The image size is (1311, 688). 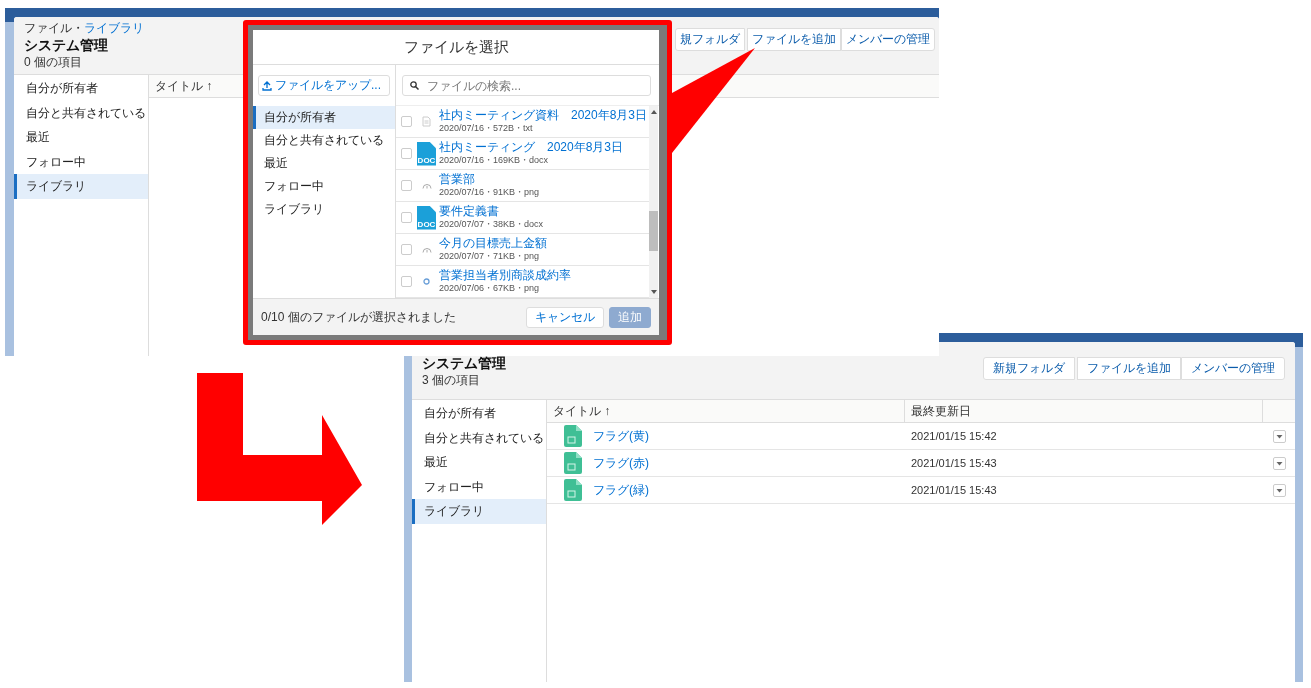 I want to click on file-details: 2020/07/16・169KB・docx, so click(x=494, y=160).